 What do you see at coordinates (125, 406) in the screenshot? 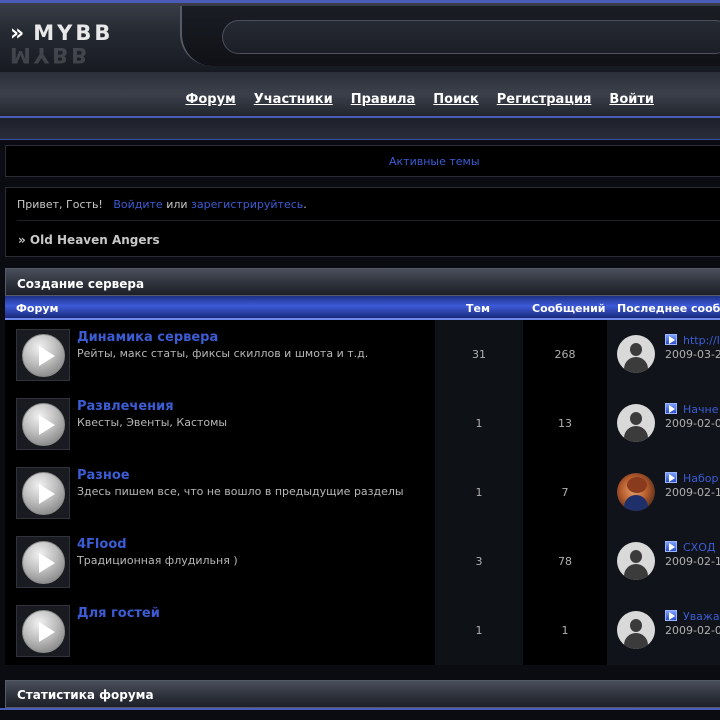
I see `forum-link: Развлечения` at bounding box center [125, 406].